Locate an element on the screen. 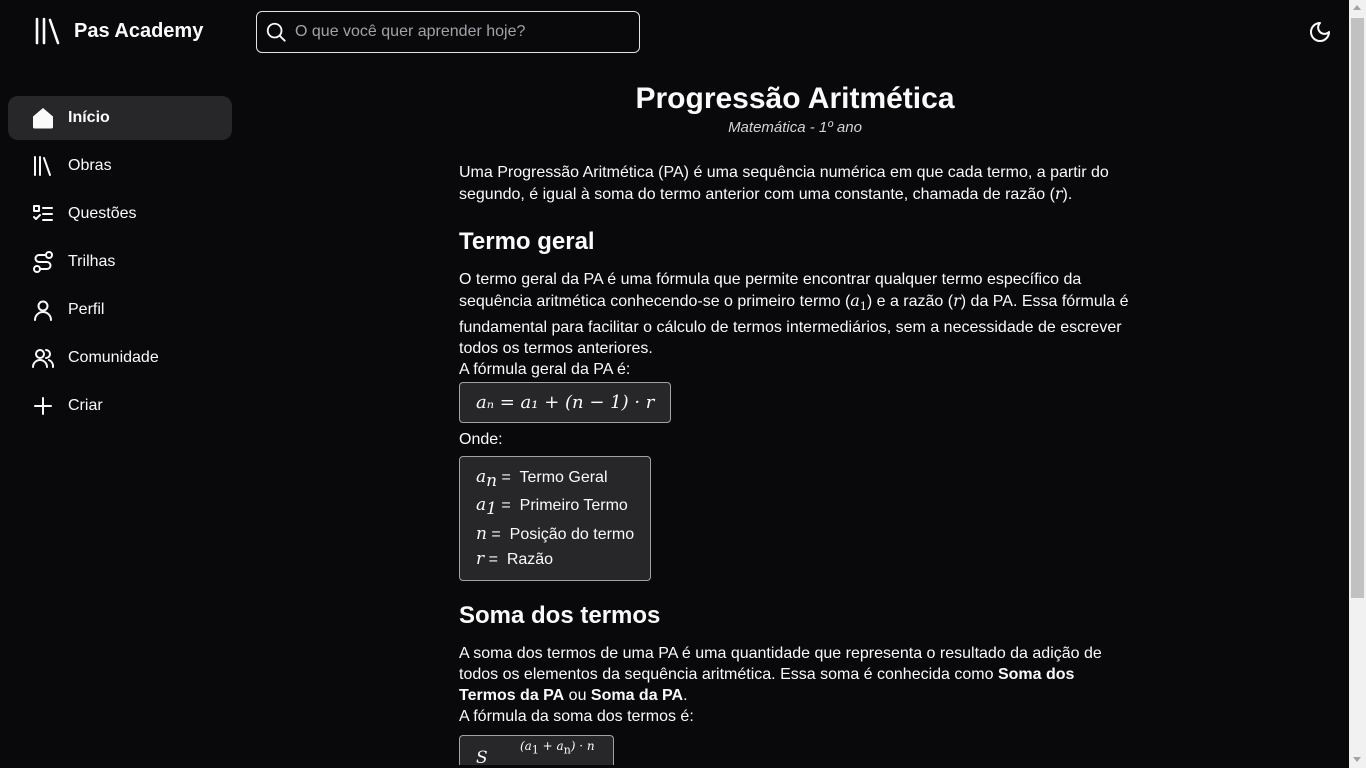 The image size is (1366, 768). sidebar-item-comunidade: Comunidade is located at coordinates (120, 358).